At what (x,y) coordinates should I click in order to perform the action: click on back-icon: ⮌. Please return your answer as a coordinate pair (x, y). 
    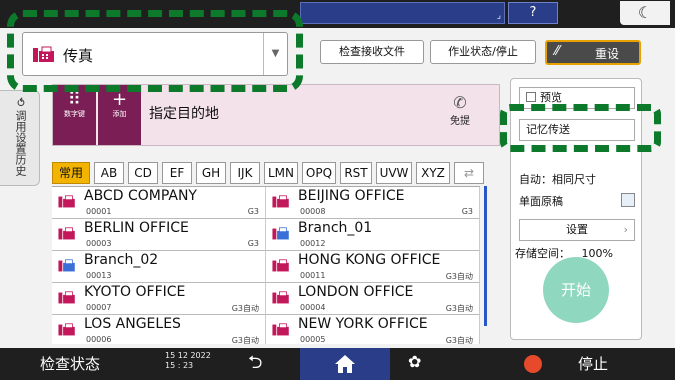
    Looking at the image, I should click on (255, 365).